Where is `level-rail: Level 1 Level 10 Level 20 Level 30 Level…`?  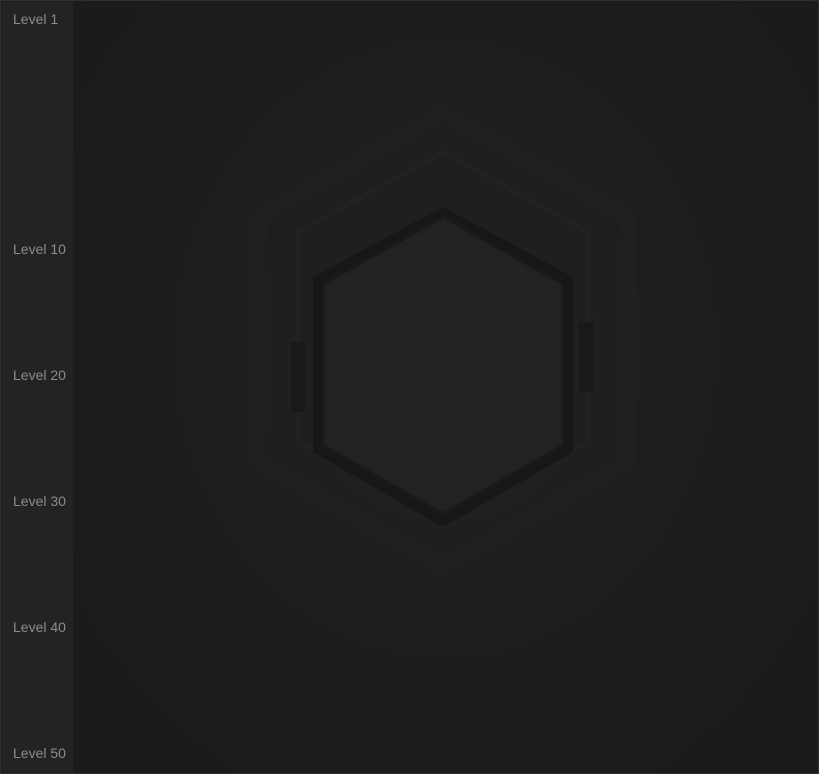
level-rail: Level 1 Level 10 Level 20 Level 30 Level… is located at coordinates (38, 387).